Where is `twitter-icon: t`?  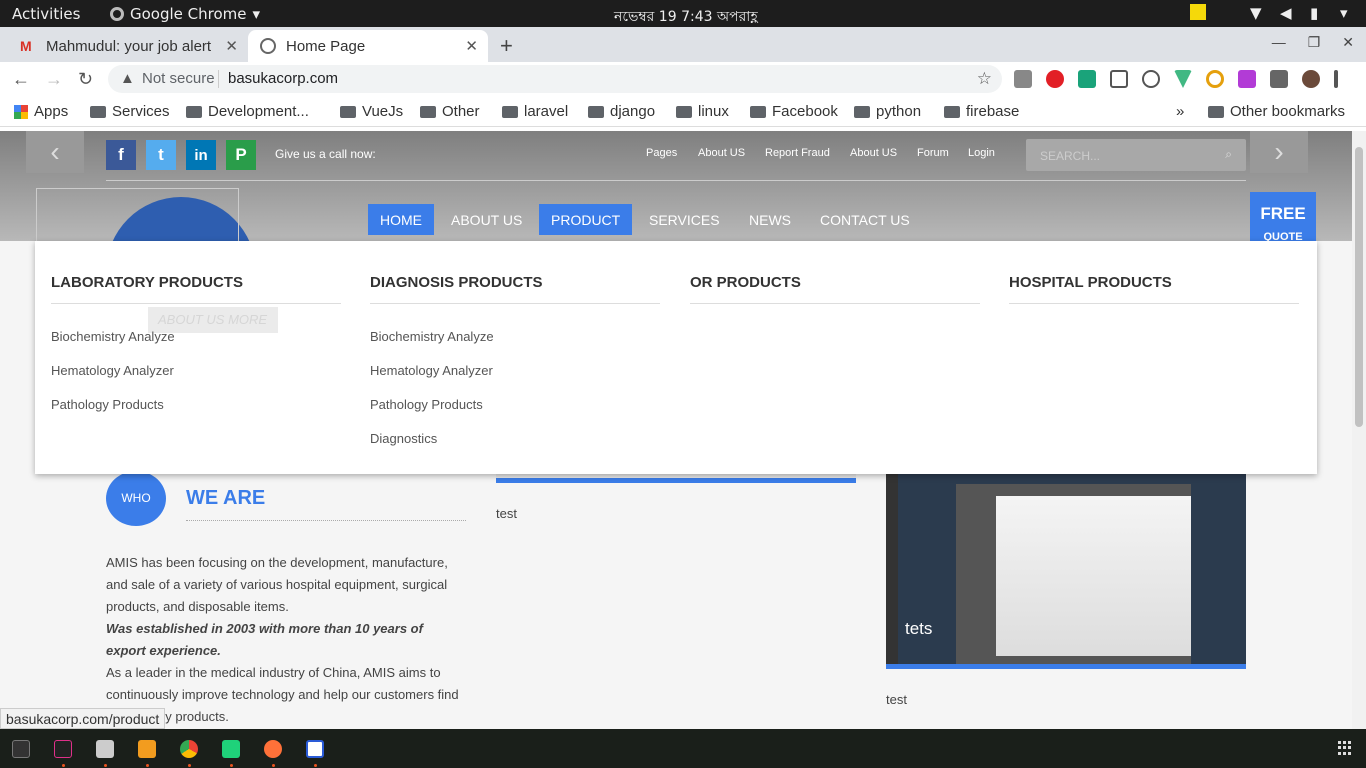
twitter-icon: t is located at coordinates (161, 155).